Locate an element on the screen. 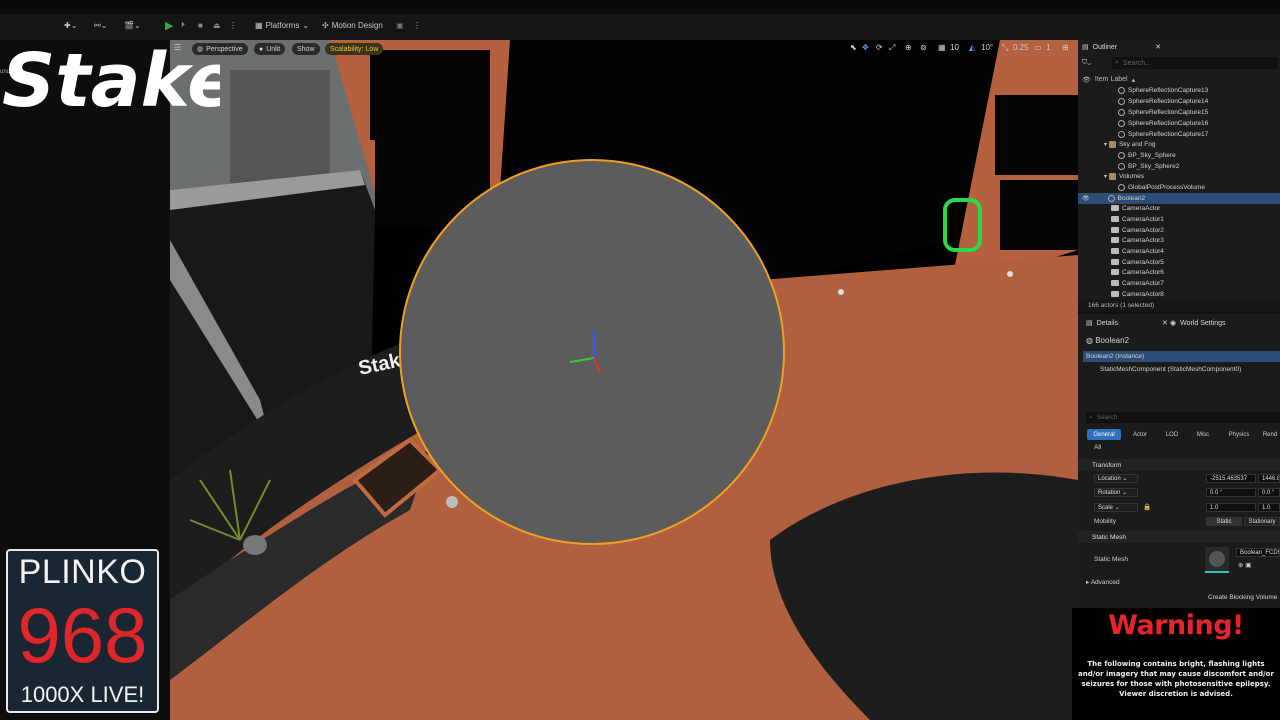 This screenshot has height=720, width=1280. rotation-y-field: 0.0 ° is located at coordinates (1269, 492).